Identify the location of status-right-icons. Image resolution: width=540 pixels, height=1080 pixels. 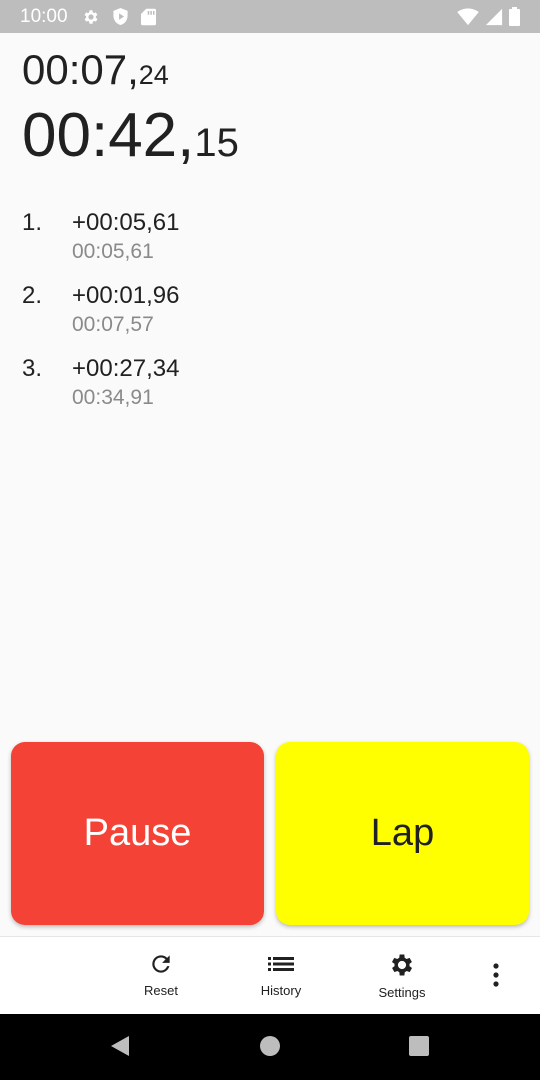
(488, 16).